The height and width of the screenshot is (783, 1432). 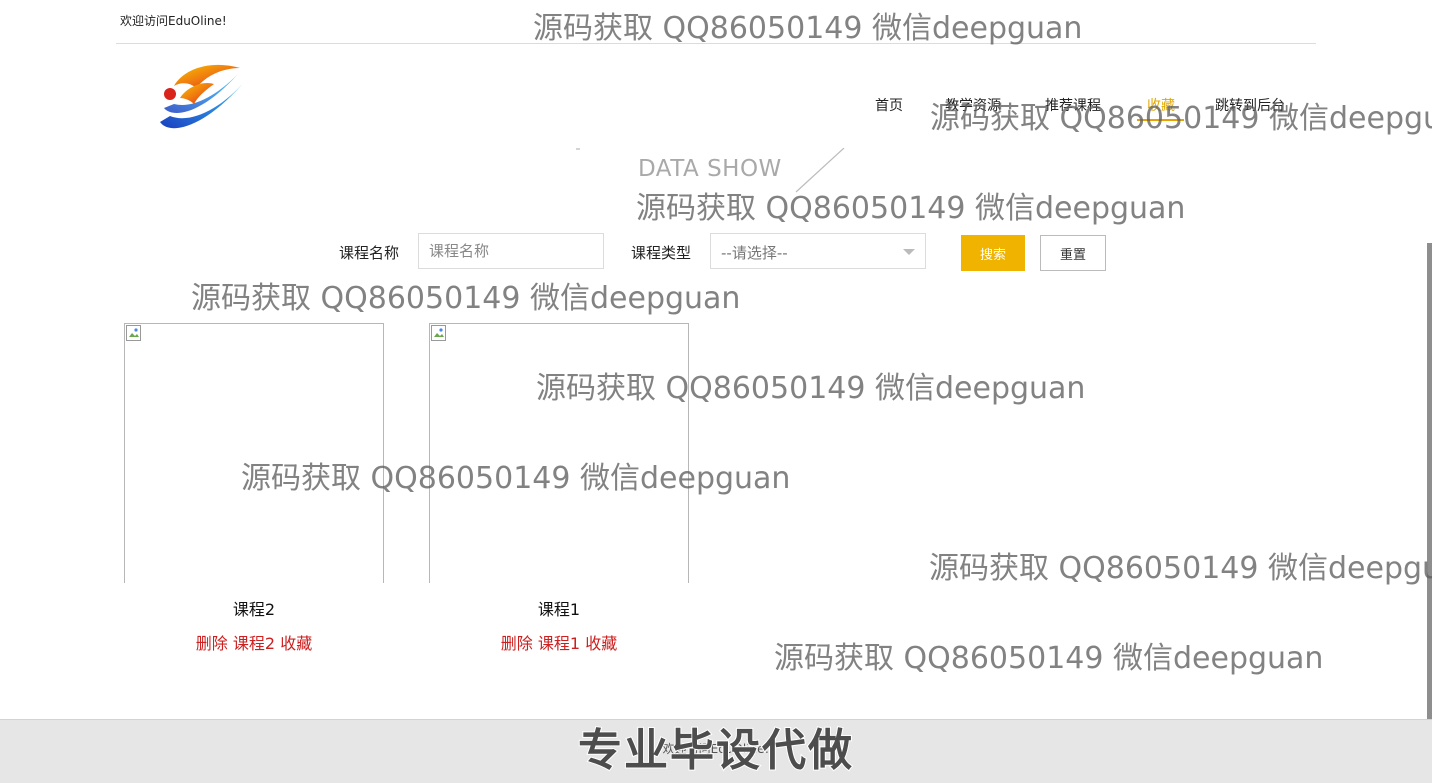 I want to click on search-button: 搜索, so click(x=993, y=253).